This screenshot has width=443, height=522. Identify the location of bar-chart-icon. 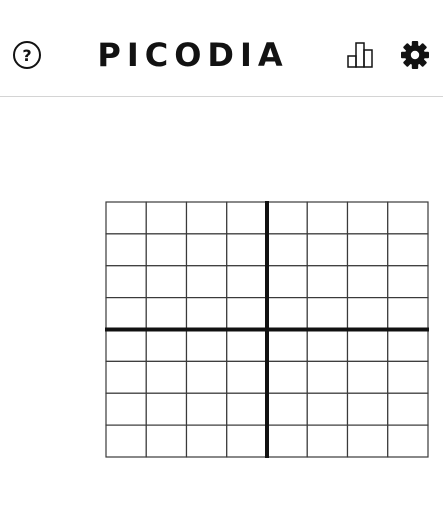
(361, 55).